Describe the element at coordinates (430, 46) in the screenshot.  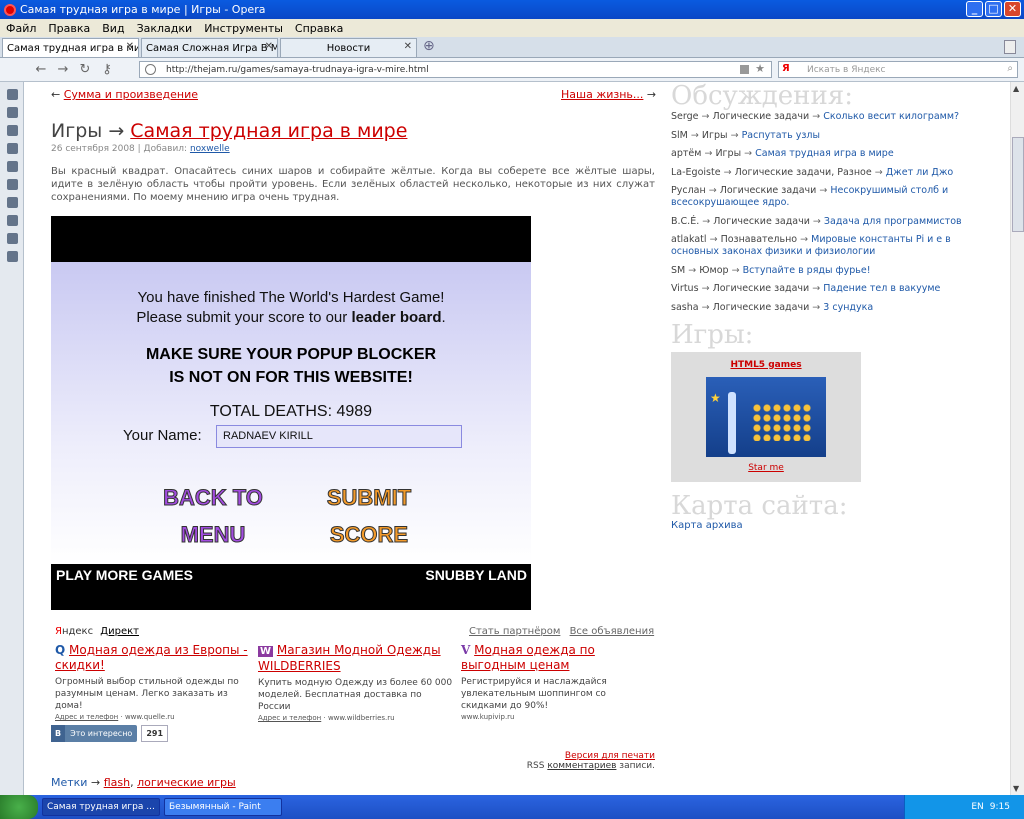
I see `new-tab-icon: ⊕` at that location.